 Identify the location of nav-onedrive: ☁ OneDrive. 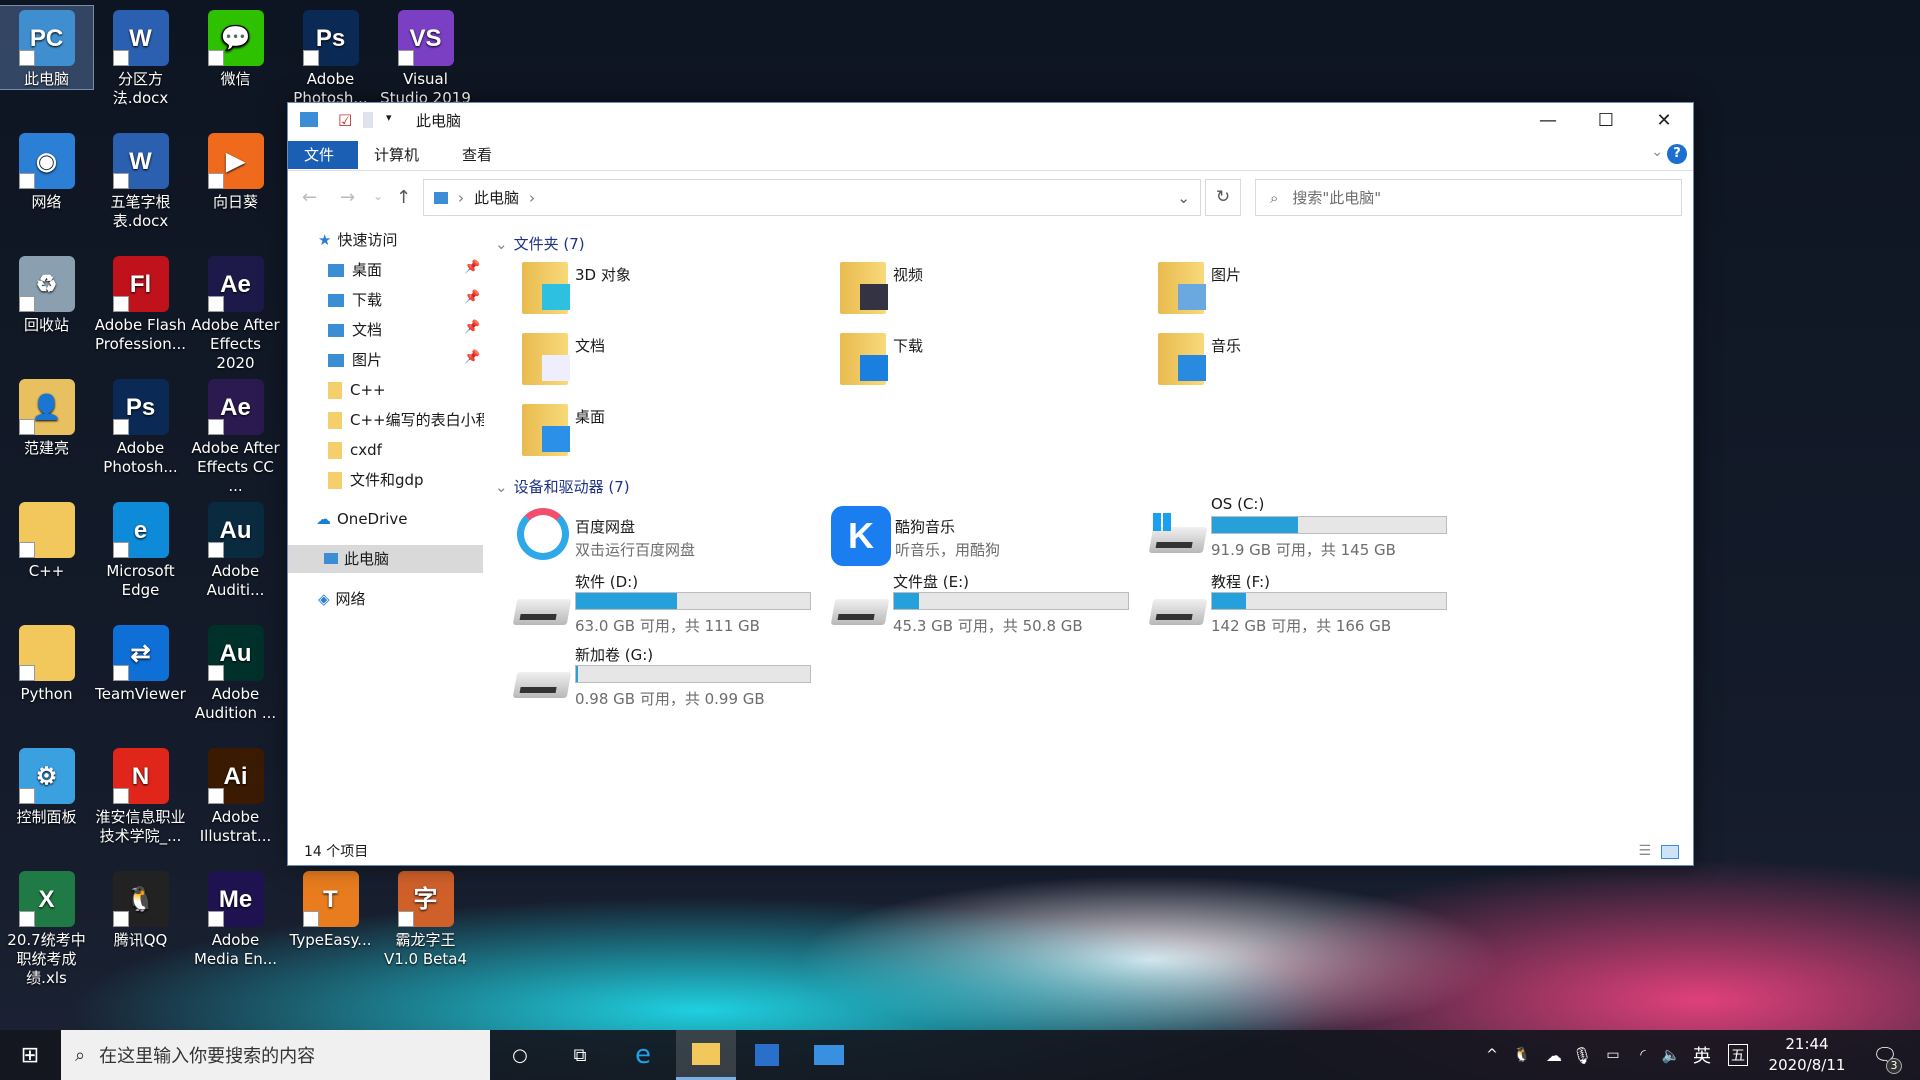
(362, 519).